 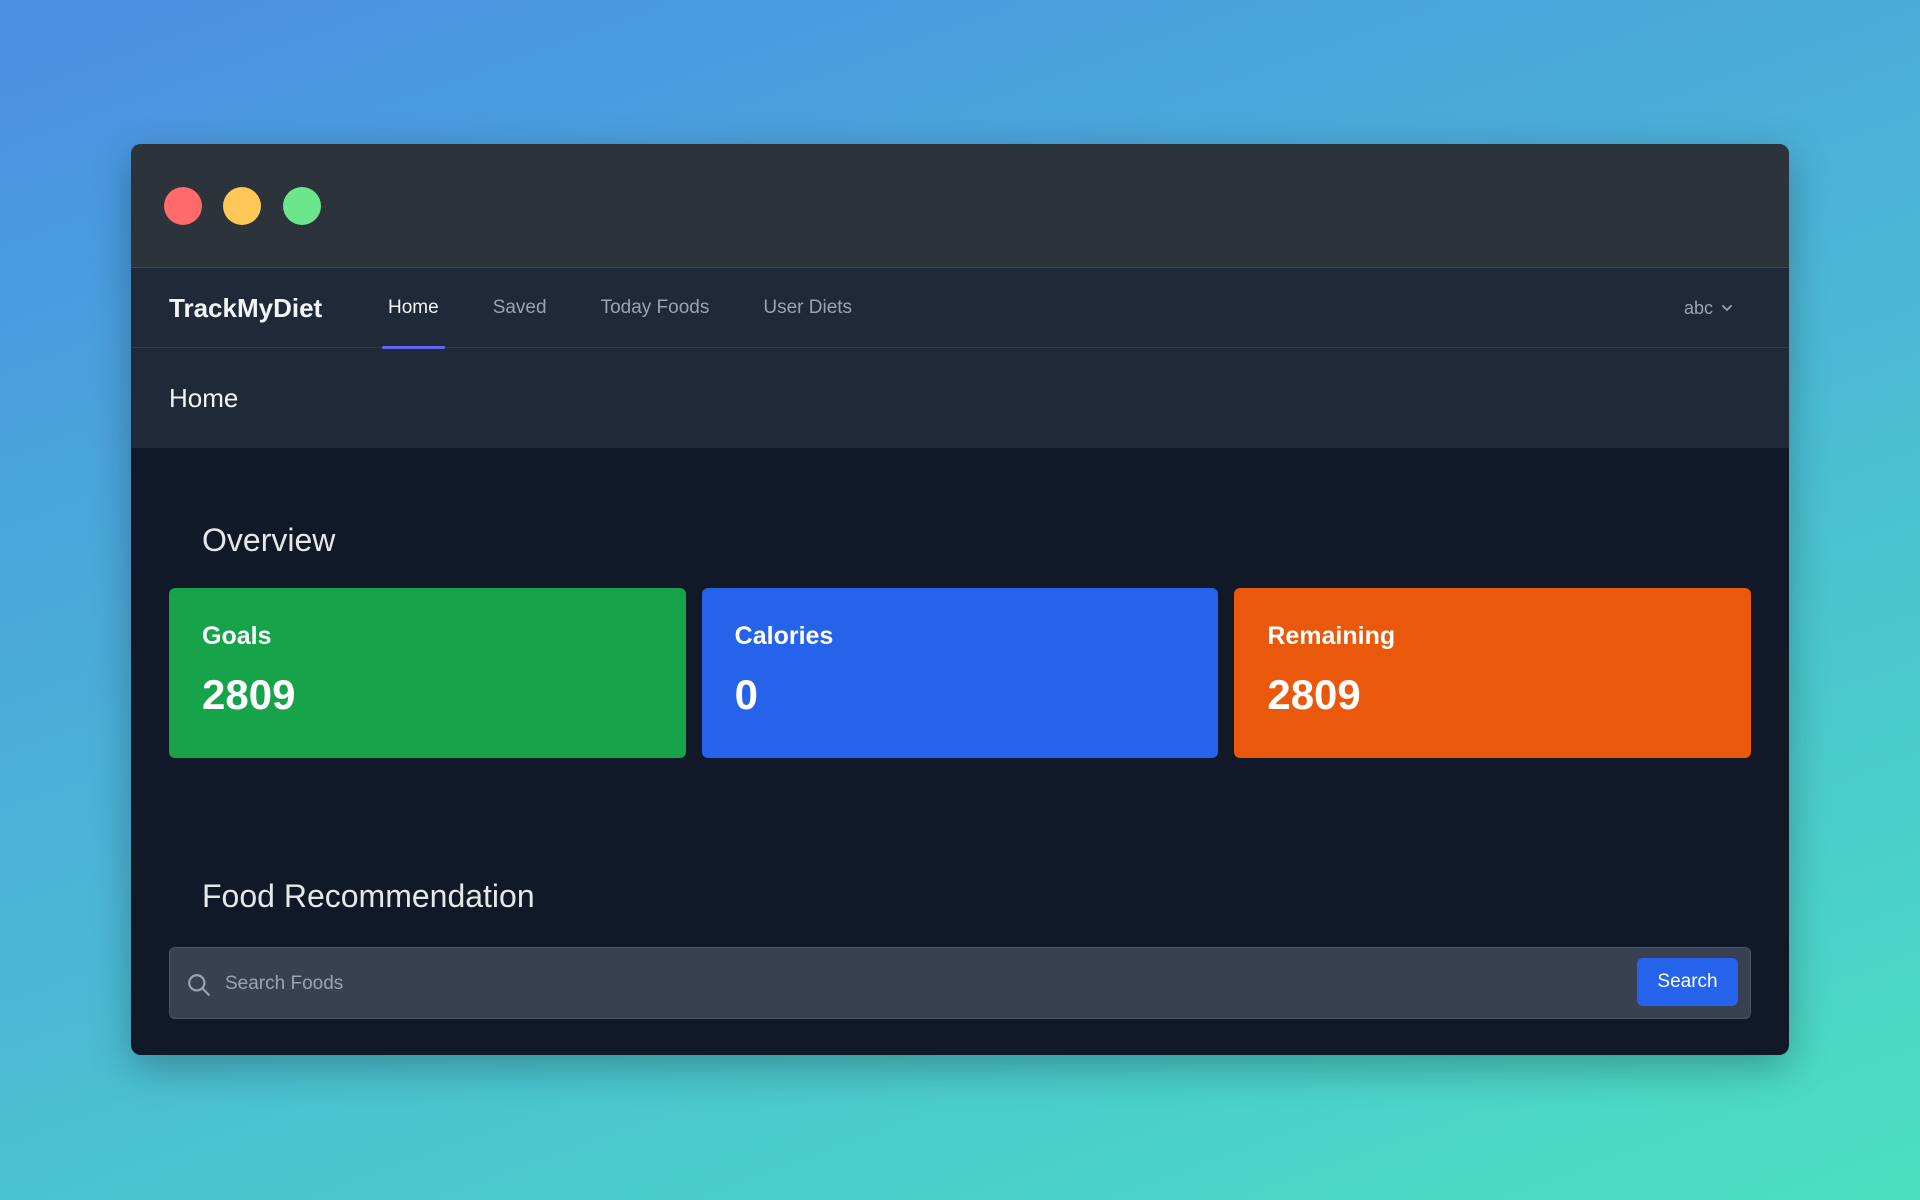 What do you see at coordinates (807, 308) in the screenshot?
I see `nav-link-user-diets: User Diets` at bounding box center [807, 308].